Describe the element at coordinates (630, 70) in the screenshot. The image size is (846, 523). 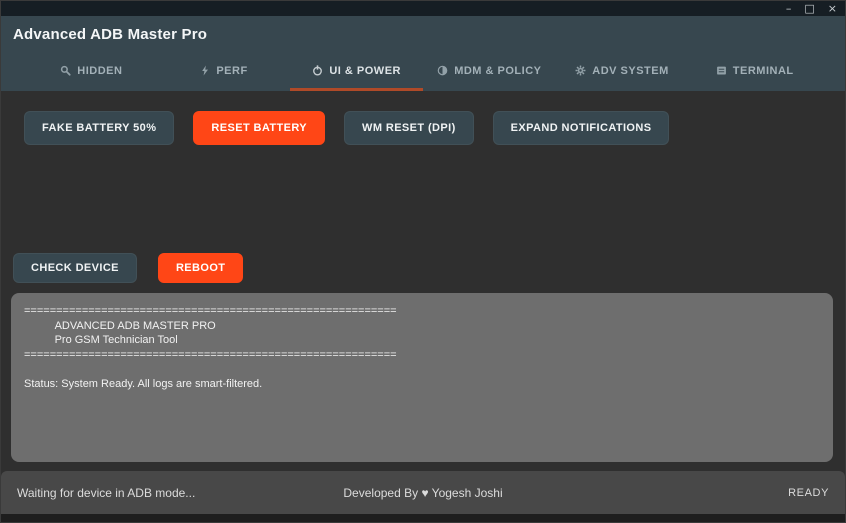
I see `tab-label: ADV SYSTEM` at that location.